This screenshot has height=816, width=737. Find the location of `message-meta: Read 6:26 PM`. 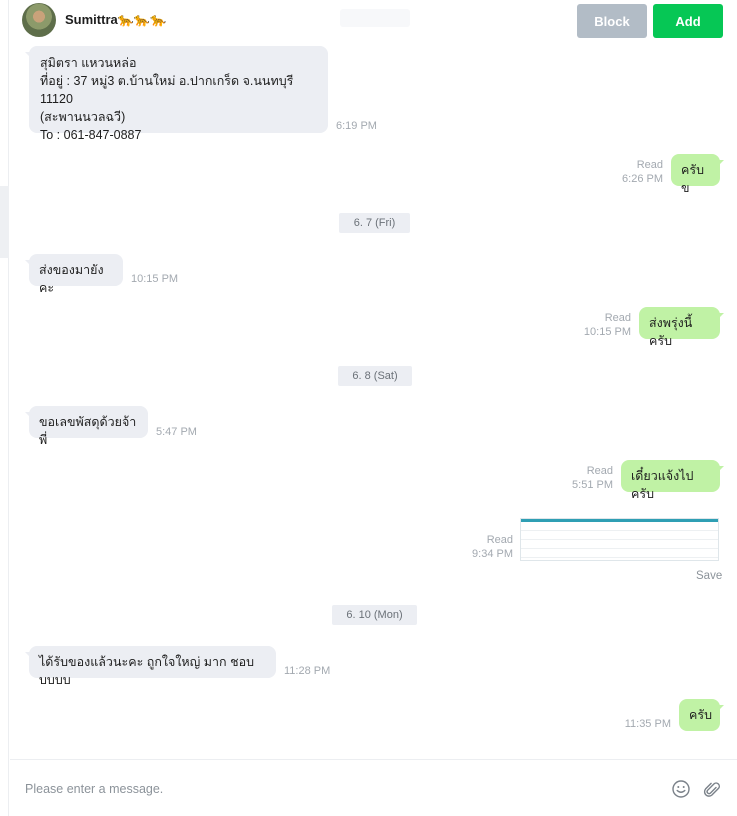

message-meta: Read 6:26 PM is located at coordinates (636, 172).